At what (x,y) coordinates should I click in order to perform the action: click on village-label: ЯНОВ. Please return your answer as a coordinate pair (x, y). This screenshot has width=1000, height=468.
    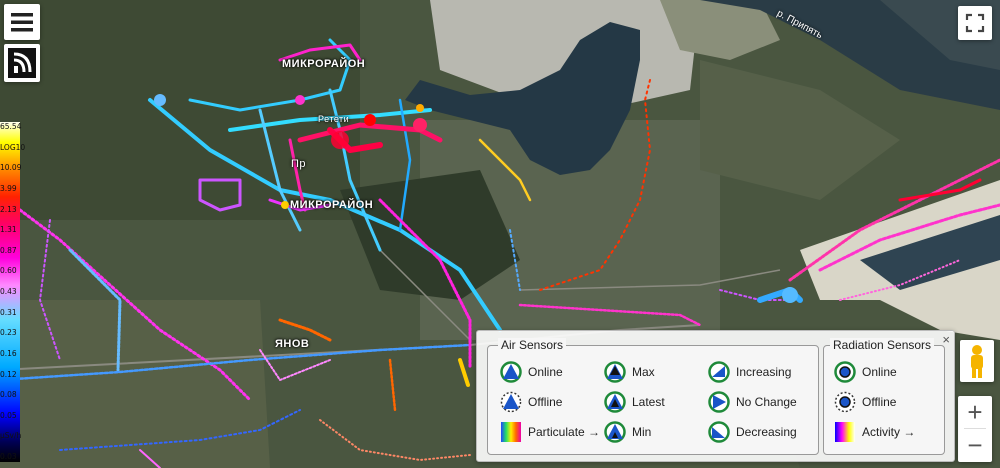
    Looking at the image, I should click on (292, 344).